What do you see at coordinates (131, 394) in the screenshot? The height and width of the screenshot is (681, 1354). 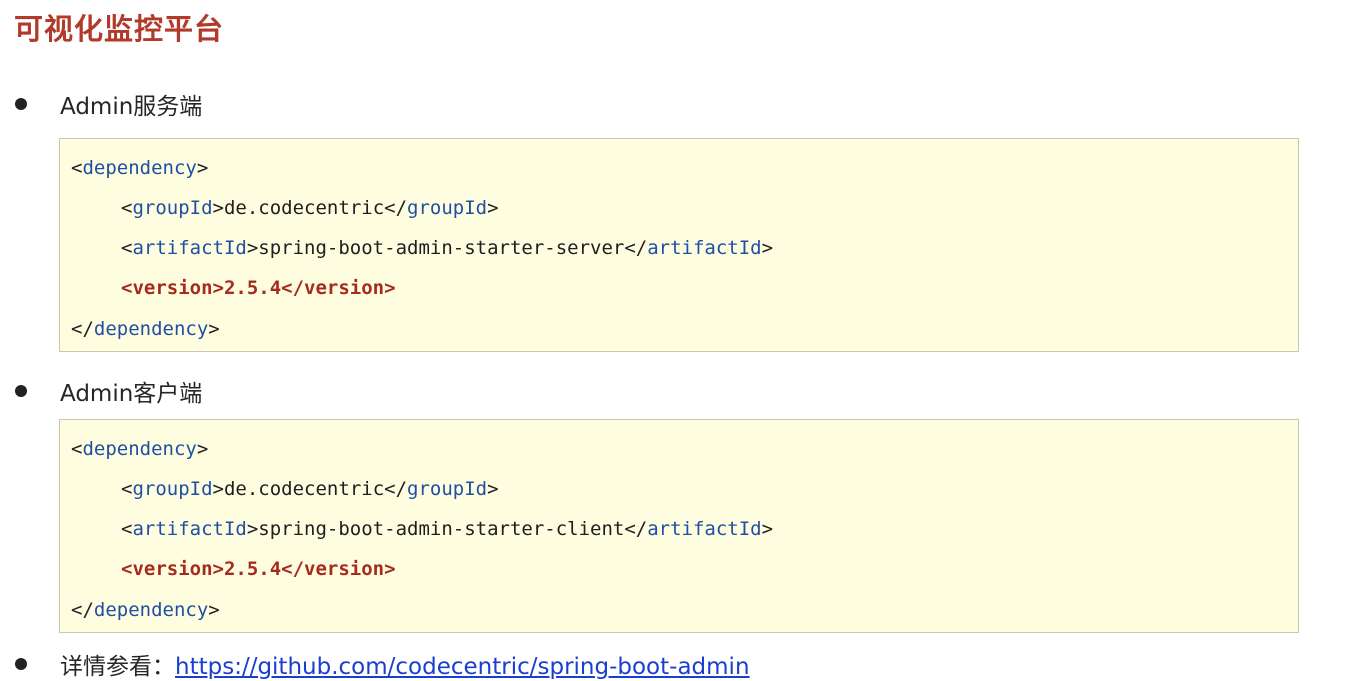 I see `bullet-label: Admin客户端` at bounding box center [131, 394].